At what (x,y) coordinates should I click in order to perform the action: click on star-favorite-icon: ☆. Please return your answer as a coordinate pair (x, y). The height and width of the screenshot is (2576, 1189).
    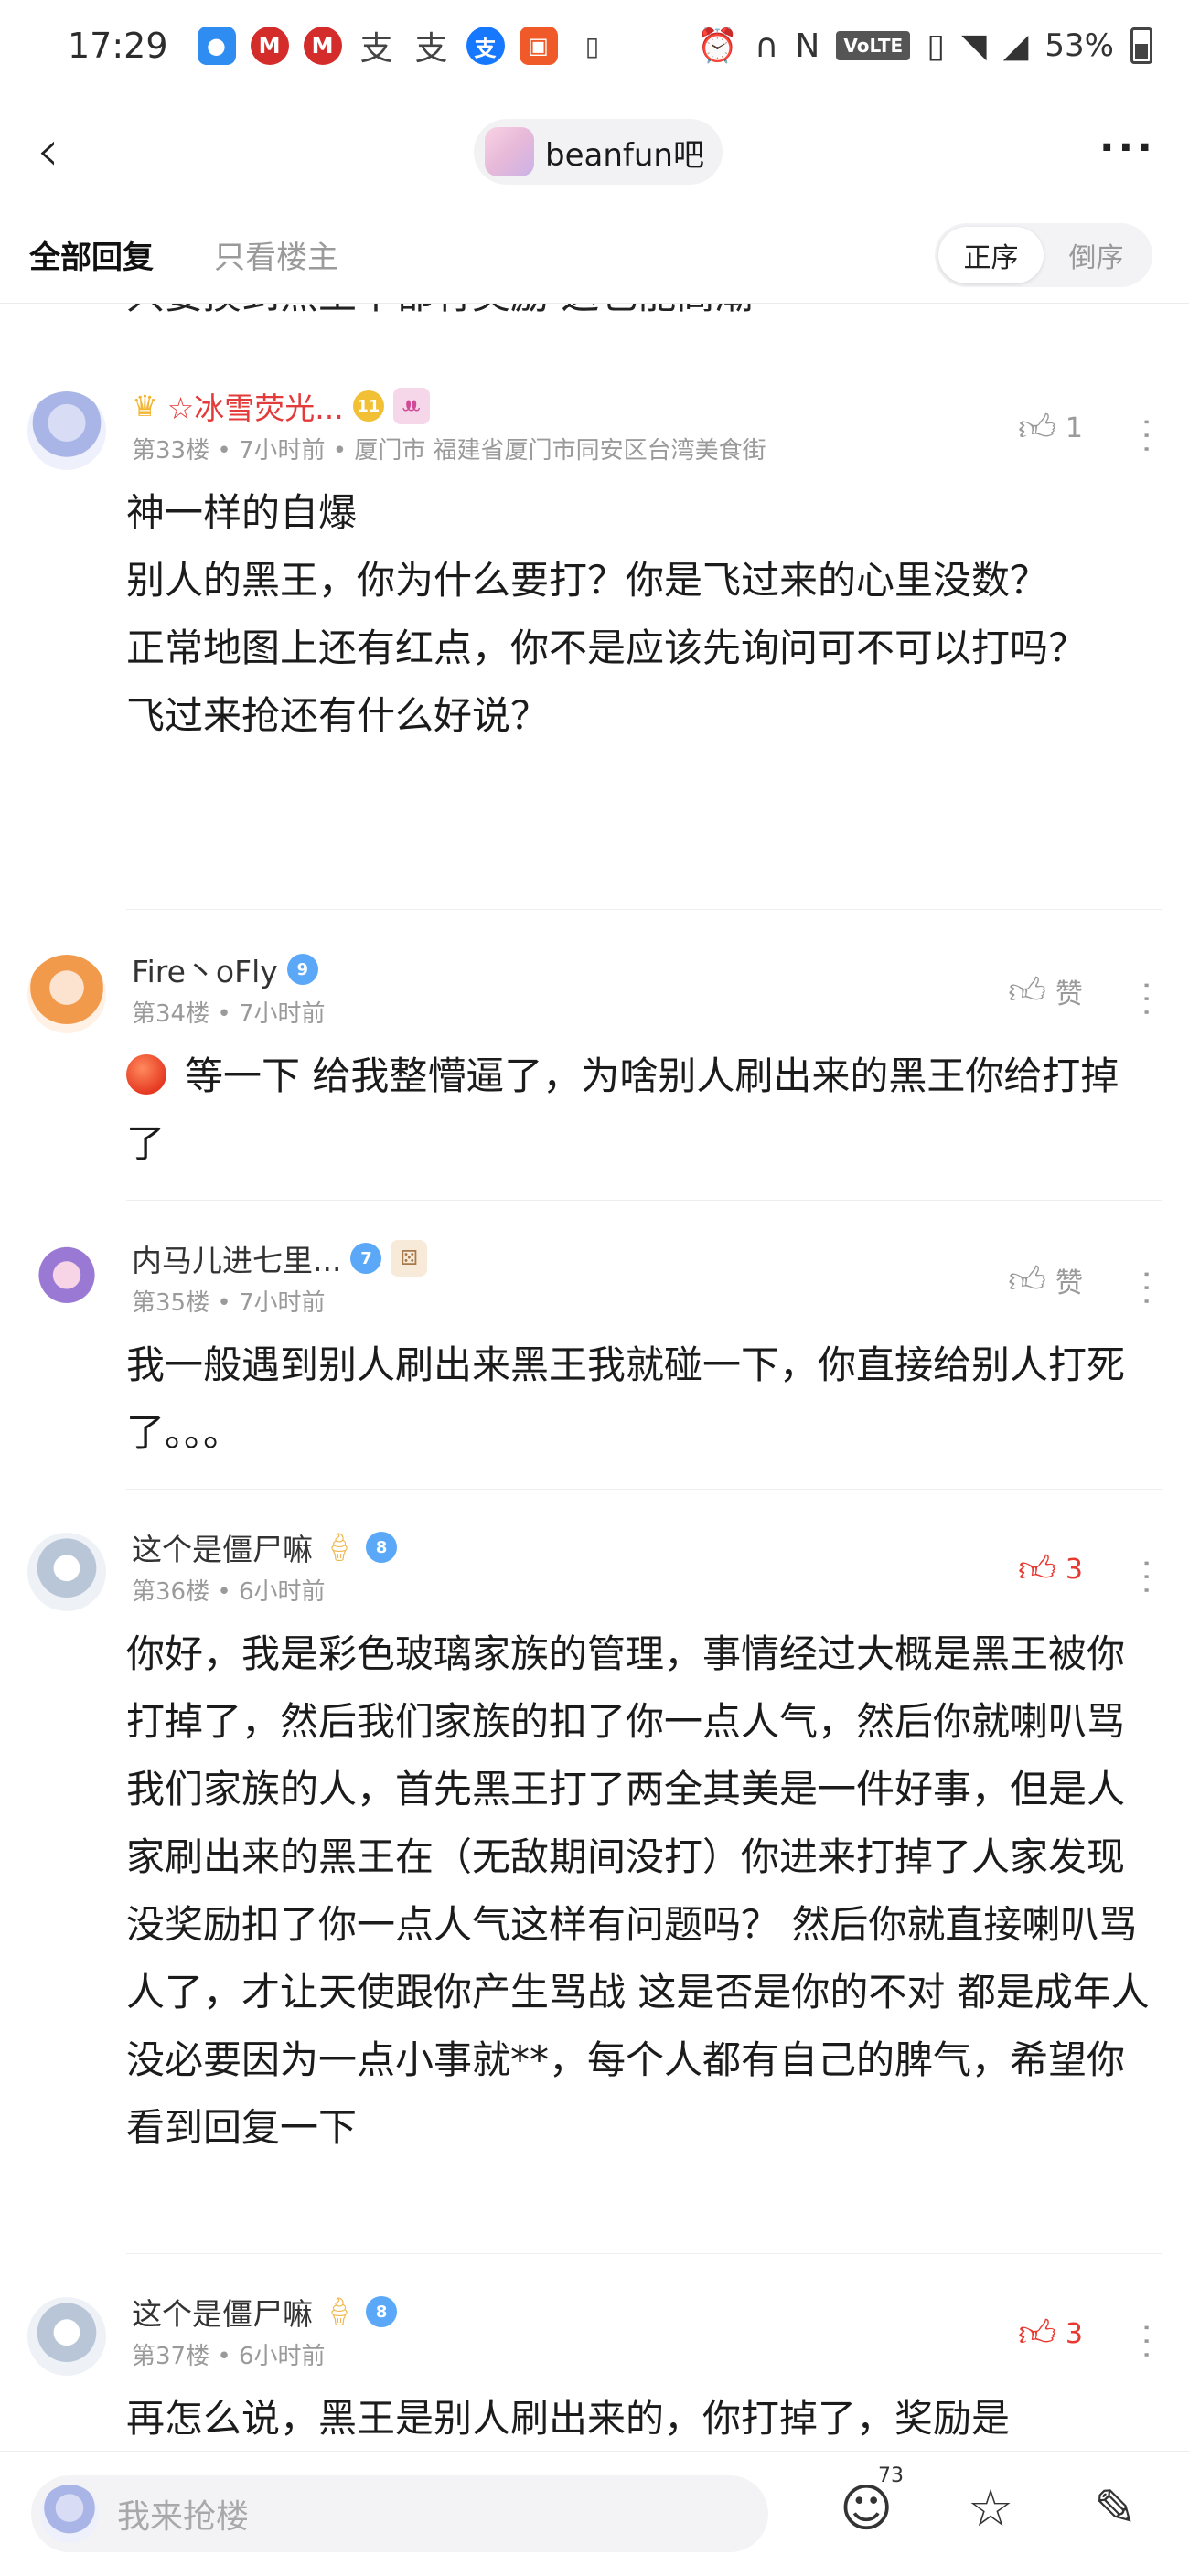
    Looking at the image, I should click on (990, 2509).